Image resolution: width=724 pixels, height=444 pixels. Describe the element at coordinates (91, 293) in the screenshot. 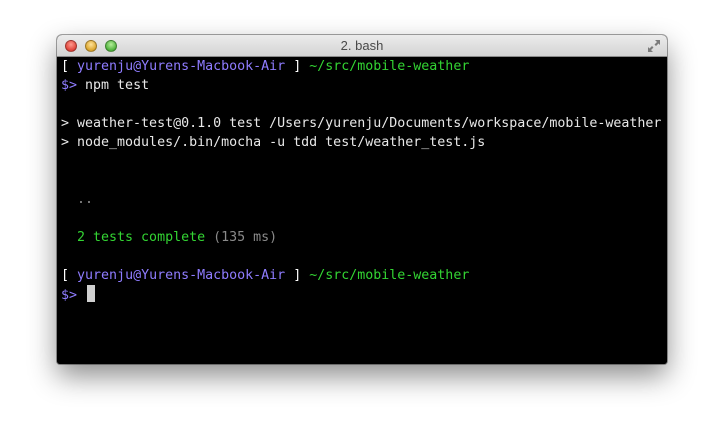

I see `text-cursor` at that location.